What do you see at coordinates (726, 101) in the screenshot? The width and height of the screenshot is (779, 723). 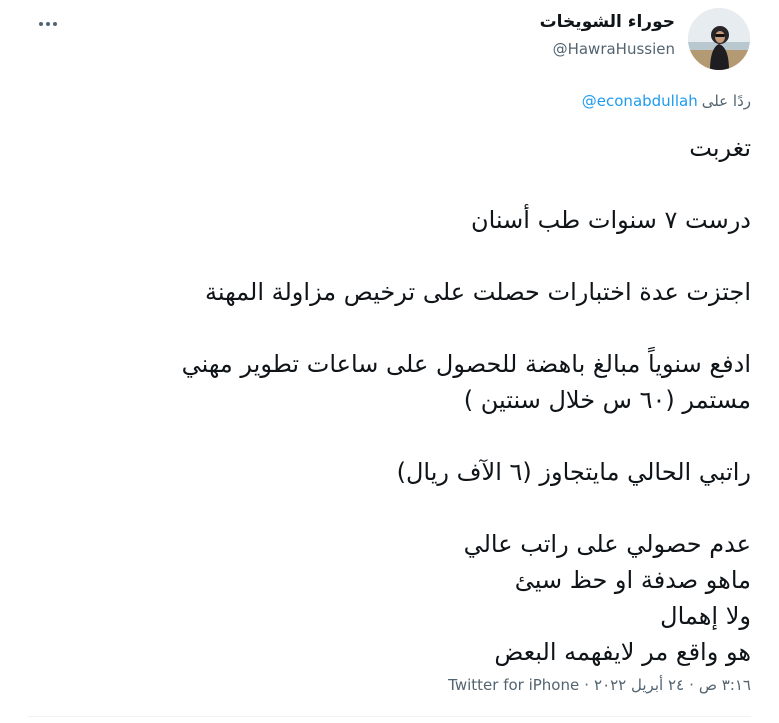 I see `reply-prefix: ردًا على` at bounding box center [726, 101].